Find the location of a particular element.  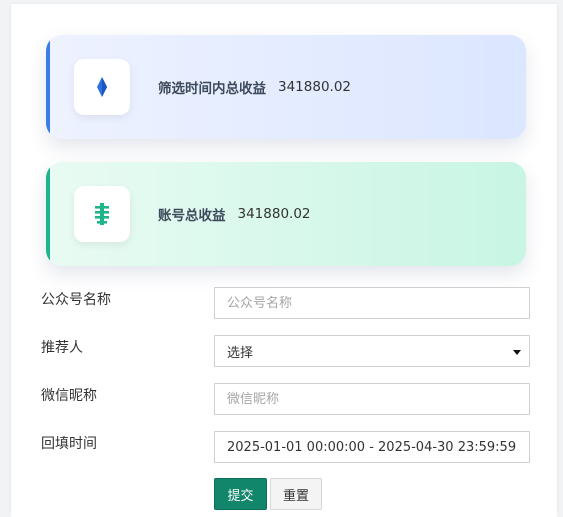

form-row-account-name: 公众号名称 is located at coordinates (281, 304).